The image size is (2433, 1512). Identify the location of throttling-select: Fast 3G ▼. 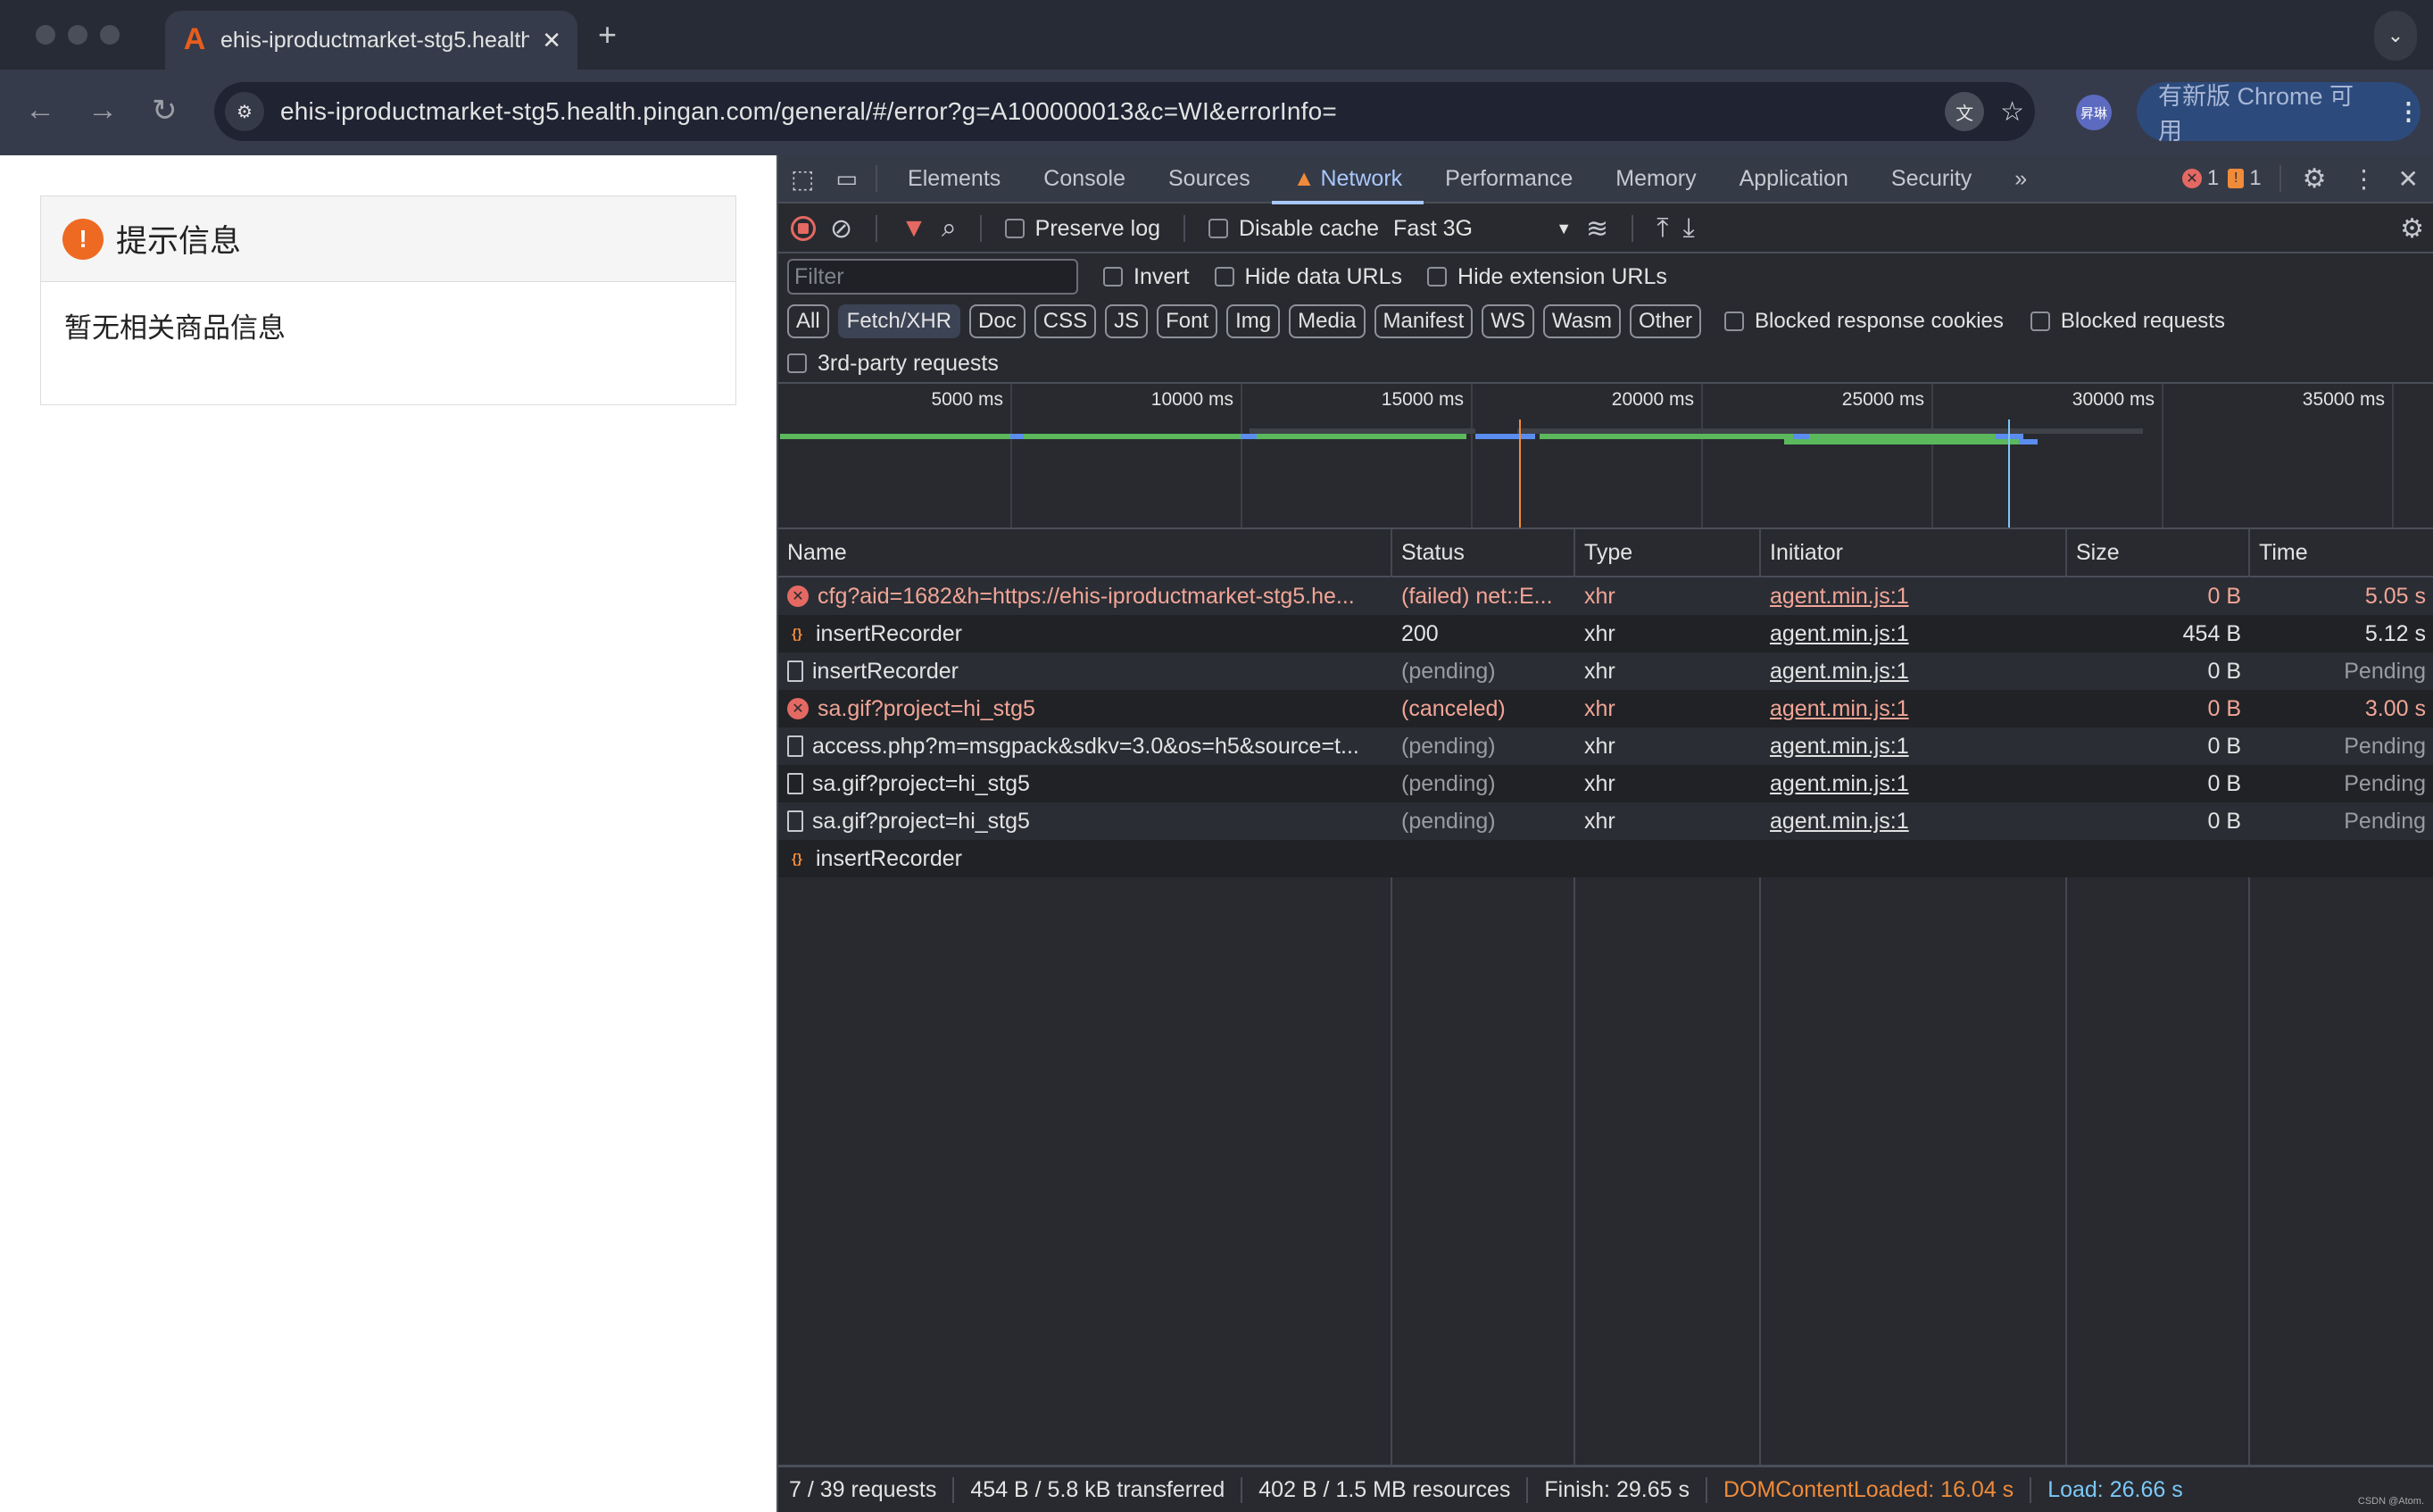
(1482, 229).